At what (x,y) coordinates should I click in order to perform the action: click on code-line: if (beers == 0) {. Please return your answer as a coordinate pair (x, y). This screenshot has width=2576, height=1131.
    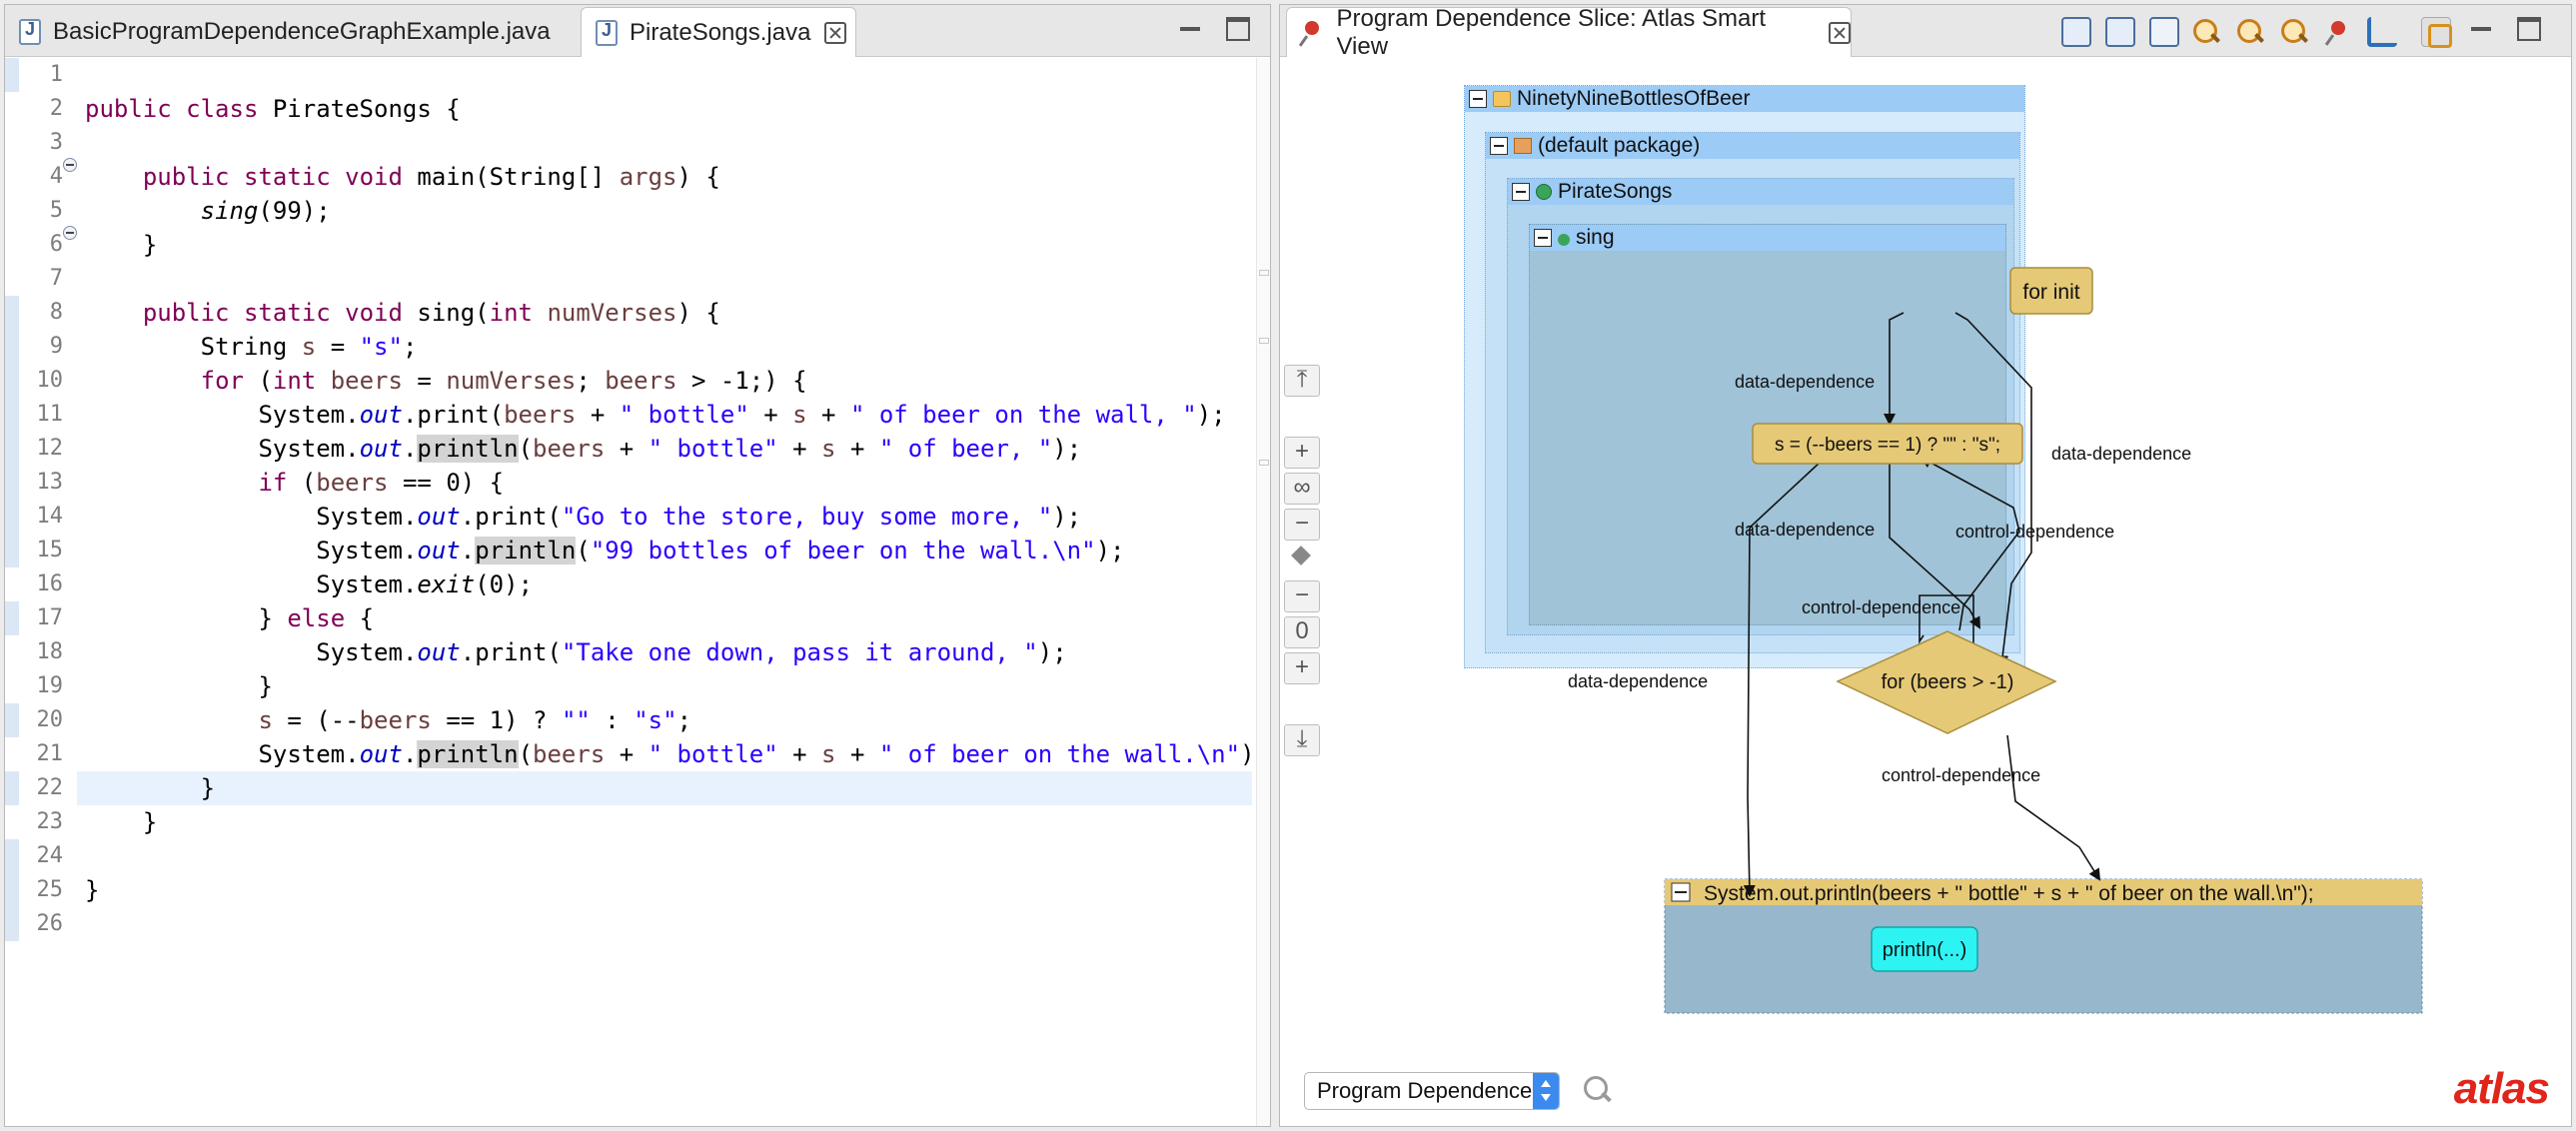
    Looking at the image, I should click on (294, 483).